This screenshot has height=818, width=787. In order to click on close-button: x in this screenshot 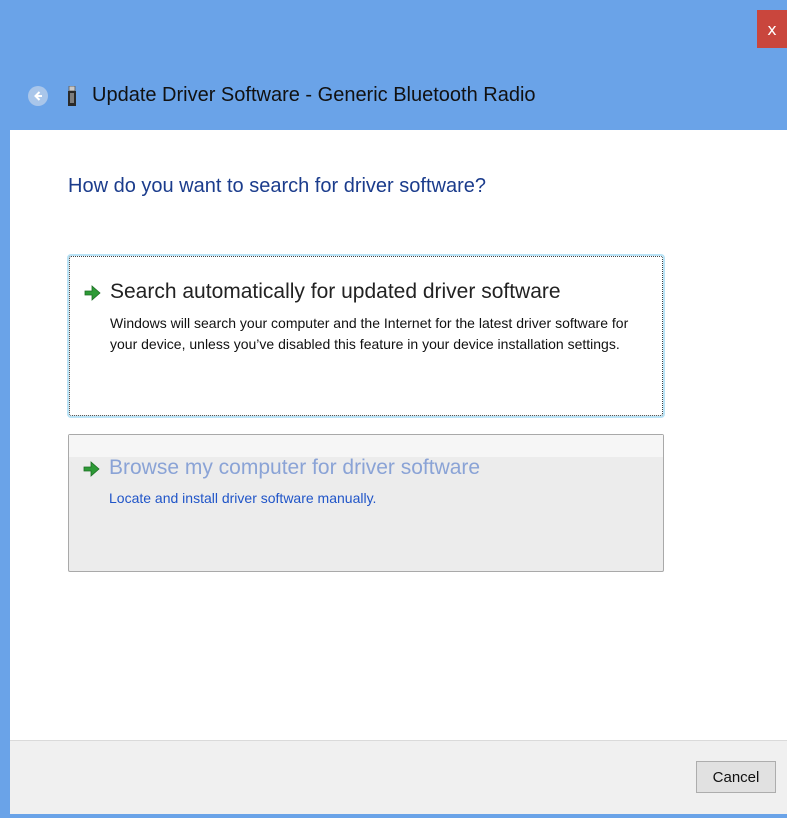, I will do `click(772, 29)`.